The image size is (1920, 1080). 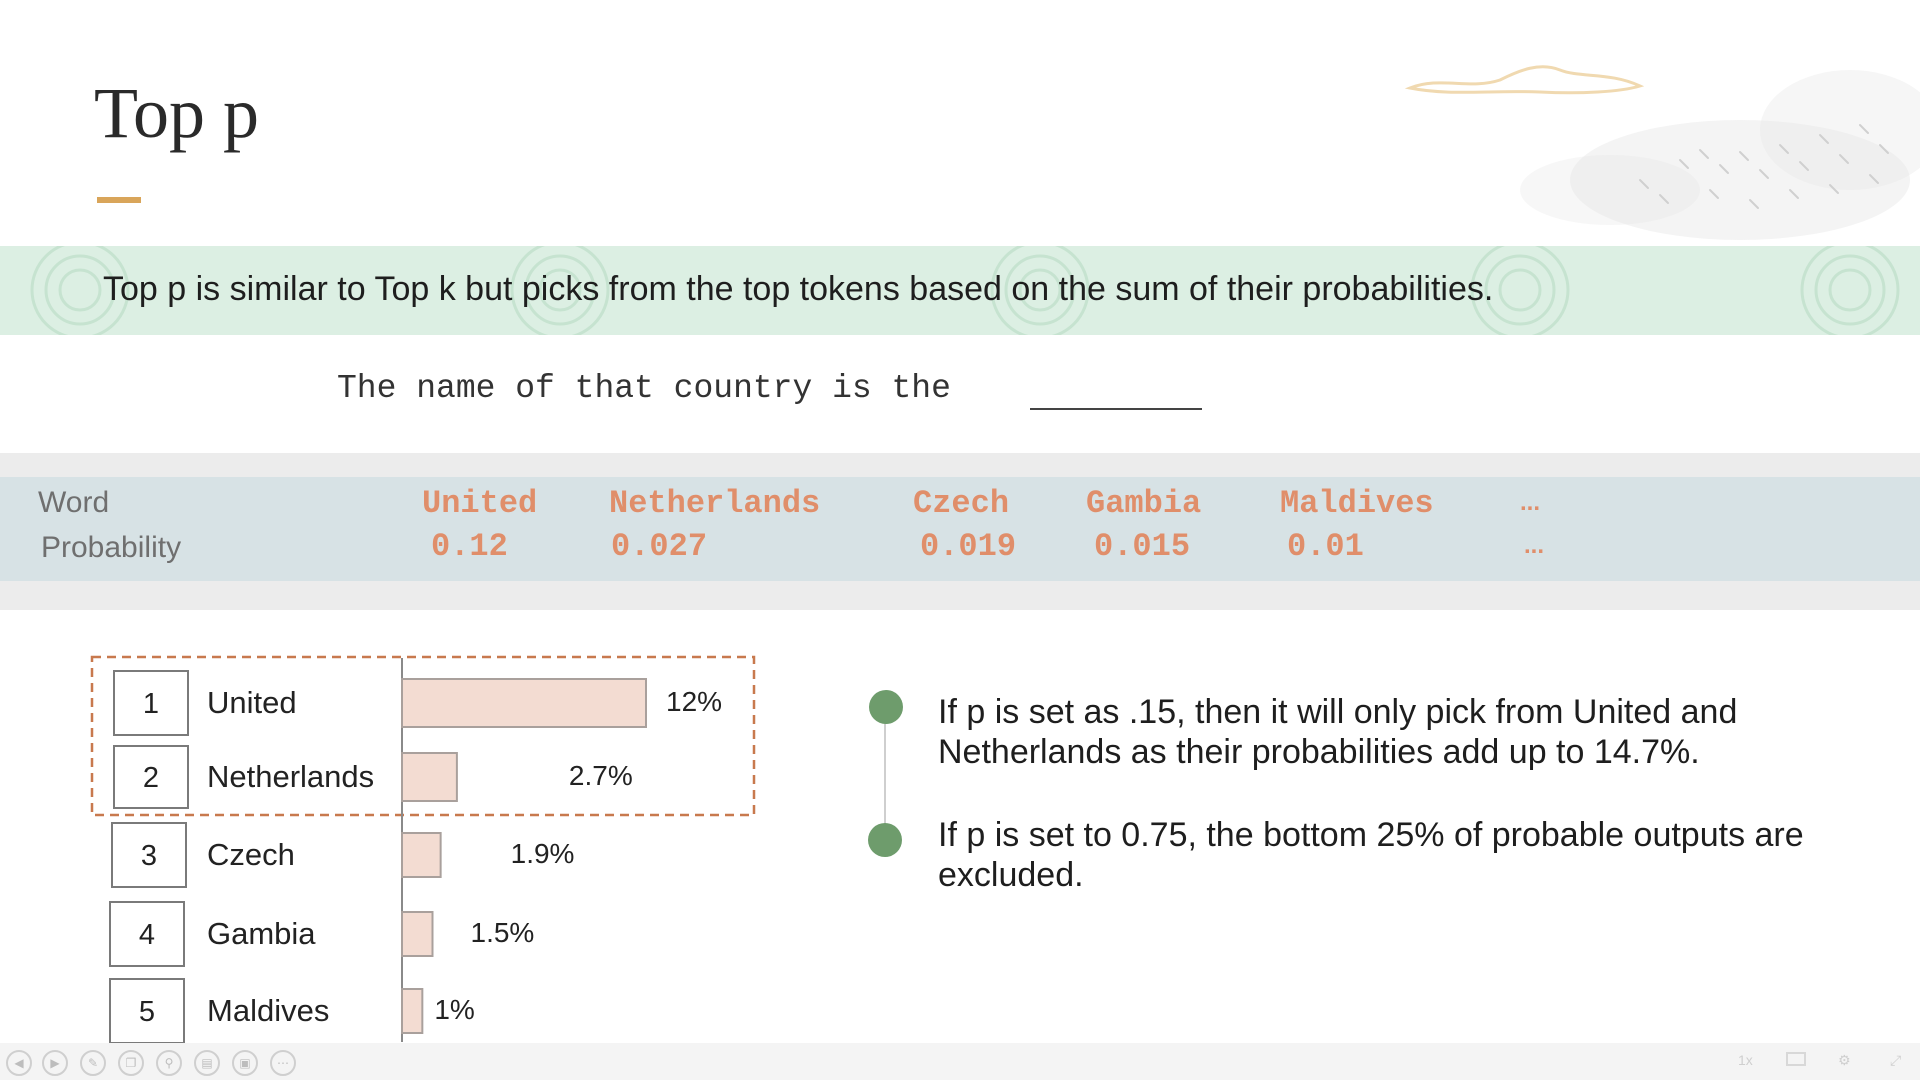 I want to click on more-icon: ⋯, so click(x=283, y=1063).